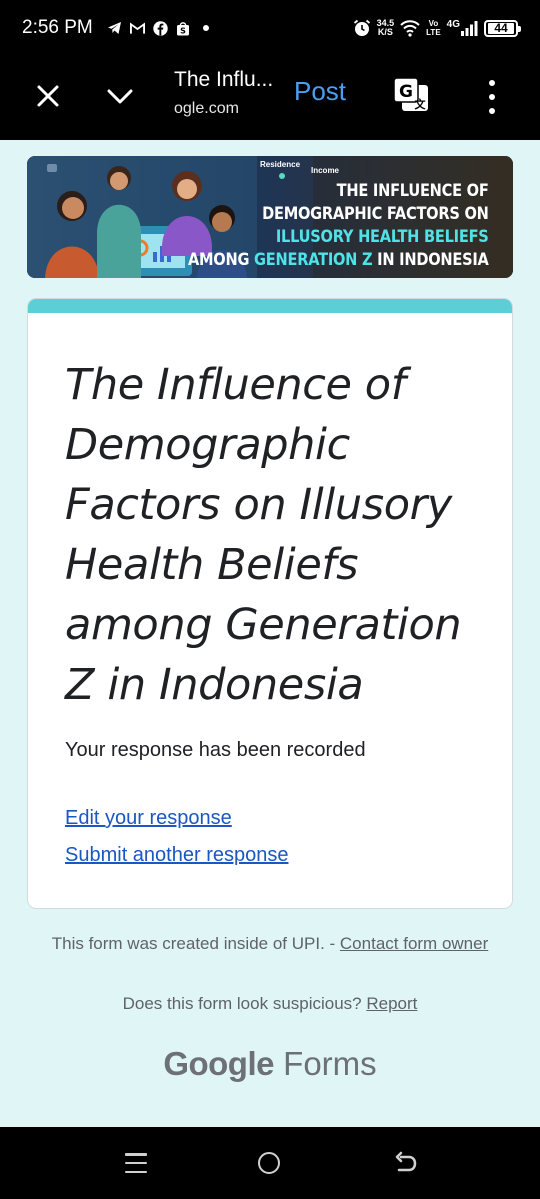 The width and height of the screenshot is (540, 1199). What do you see at coordinates (406, 92) in the screenshot?
I see `svg-text: G` at bounding box center [406, 92].